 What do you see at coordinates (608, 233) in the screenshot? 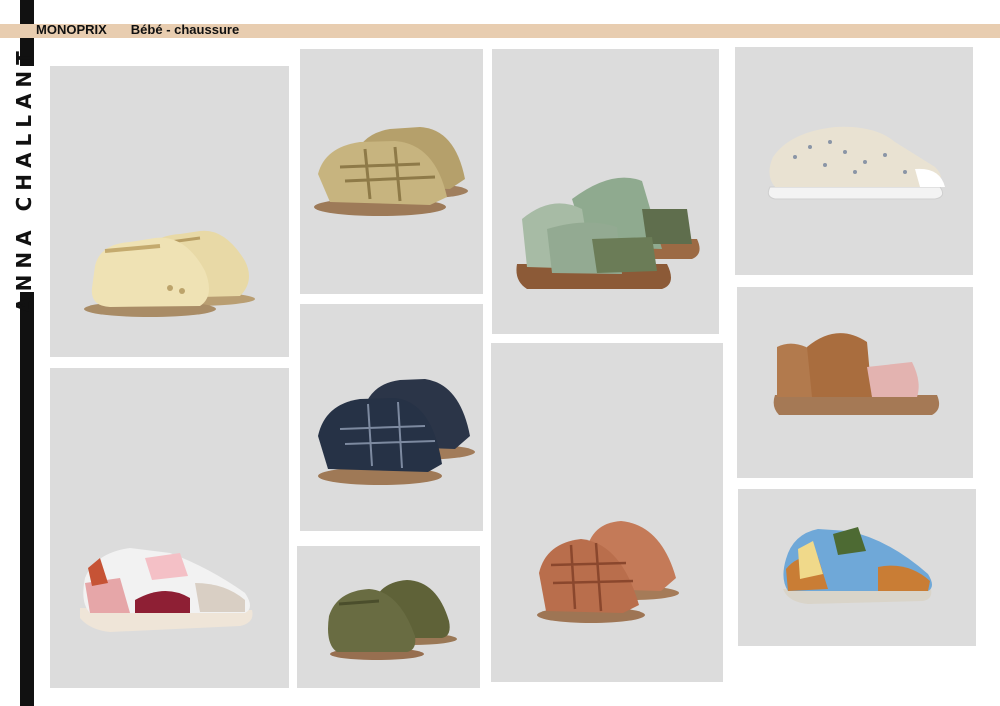
I see `green-strap-sandal-icon` at bounding box center [608, 233].